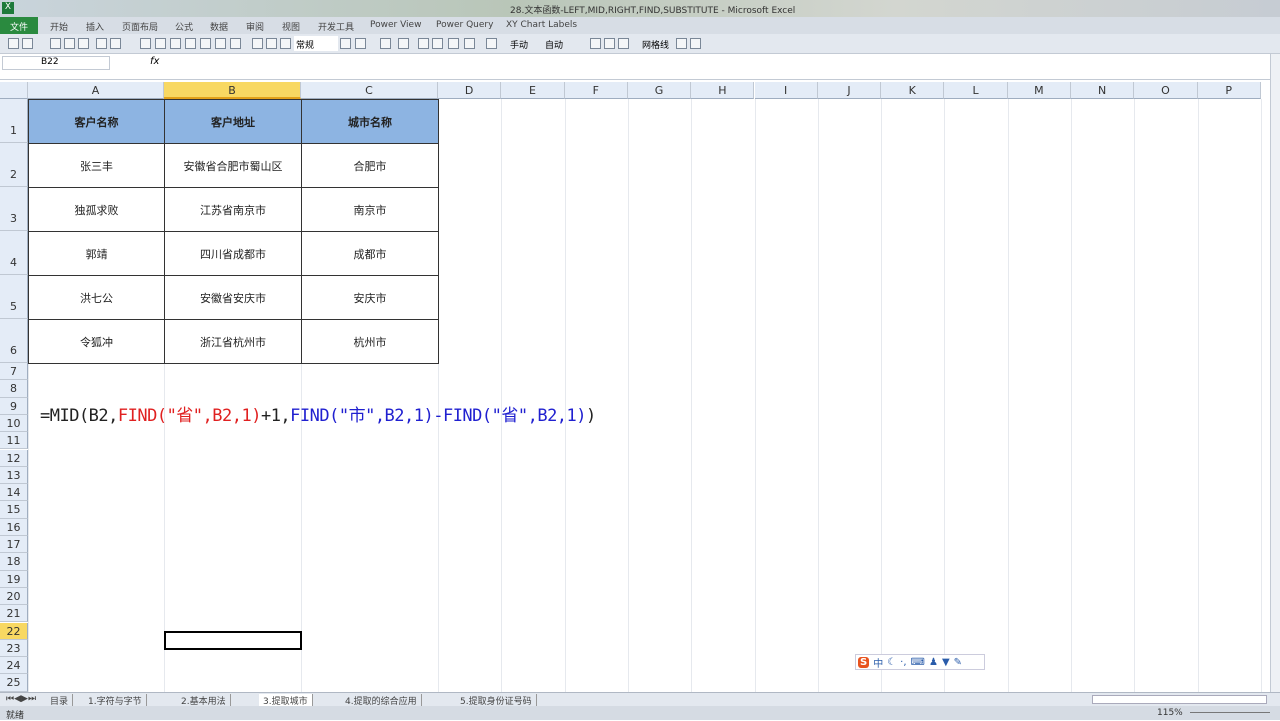 The height and width of the screenshot is (721, 1280). Describe the element at coordinates (14, 423) in the screenshot. I see `row-header-10: 10` at that location.